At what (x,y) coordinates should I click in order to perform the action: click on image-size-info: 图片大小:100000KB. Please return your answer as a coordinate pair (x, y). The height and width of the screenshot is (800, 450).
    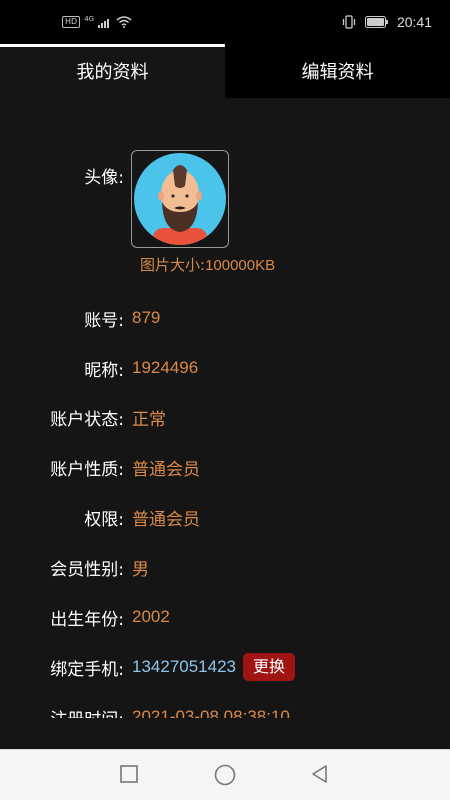
    Looking at the image, I should click on (207, 264).